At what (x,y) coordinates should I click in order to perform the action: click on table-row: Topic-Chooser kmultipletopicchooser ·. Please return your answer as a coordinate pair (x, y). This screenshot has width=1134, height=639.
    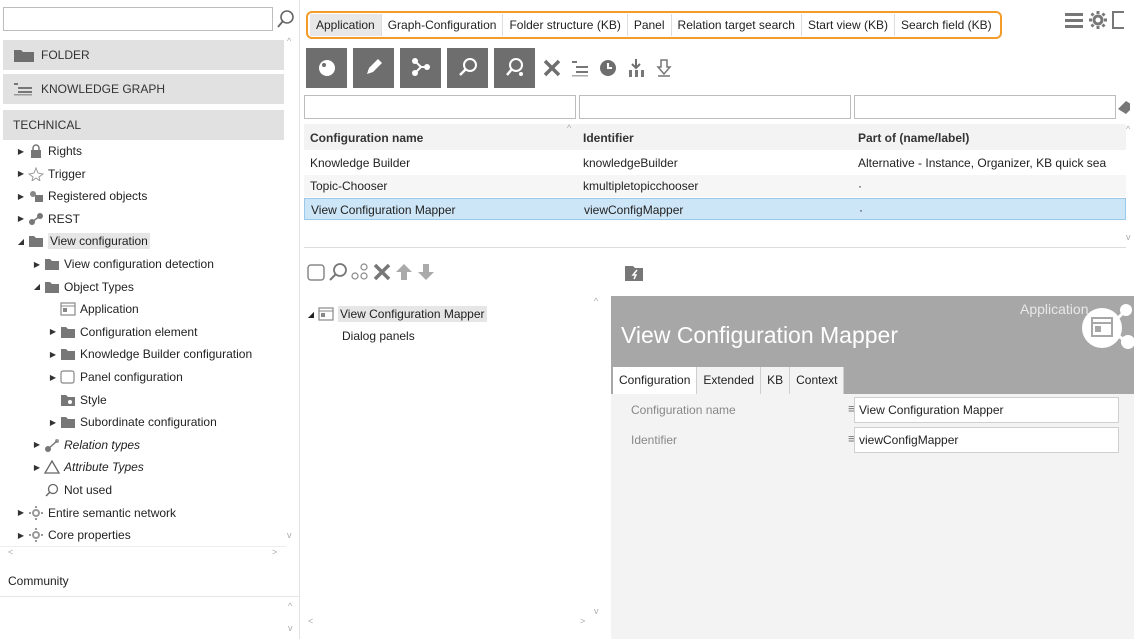
    Looking at the image, I should click on (715, 186).